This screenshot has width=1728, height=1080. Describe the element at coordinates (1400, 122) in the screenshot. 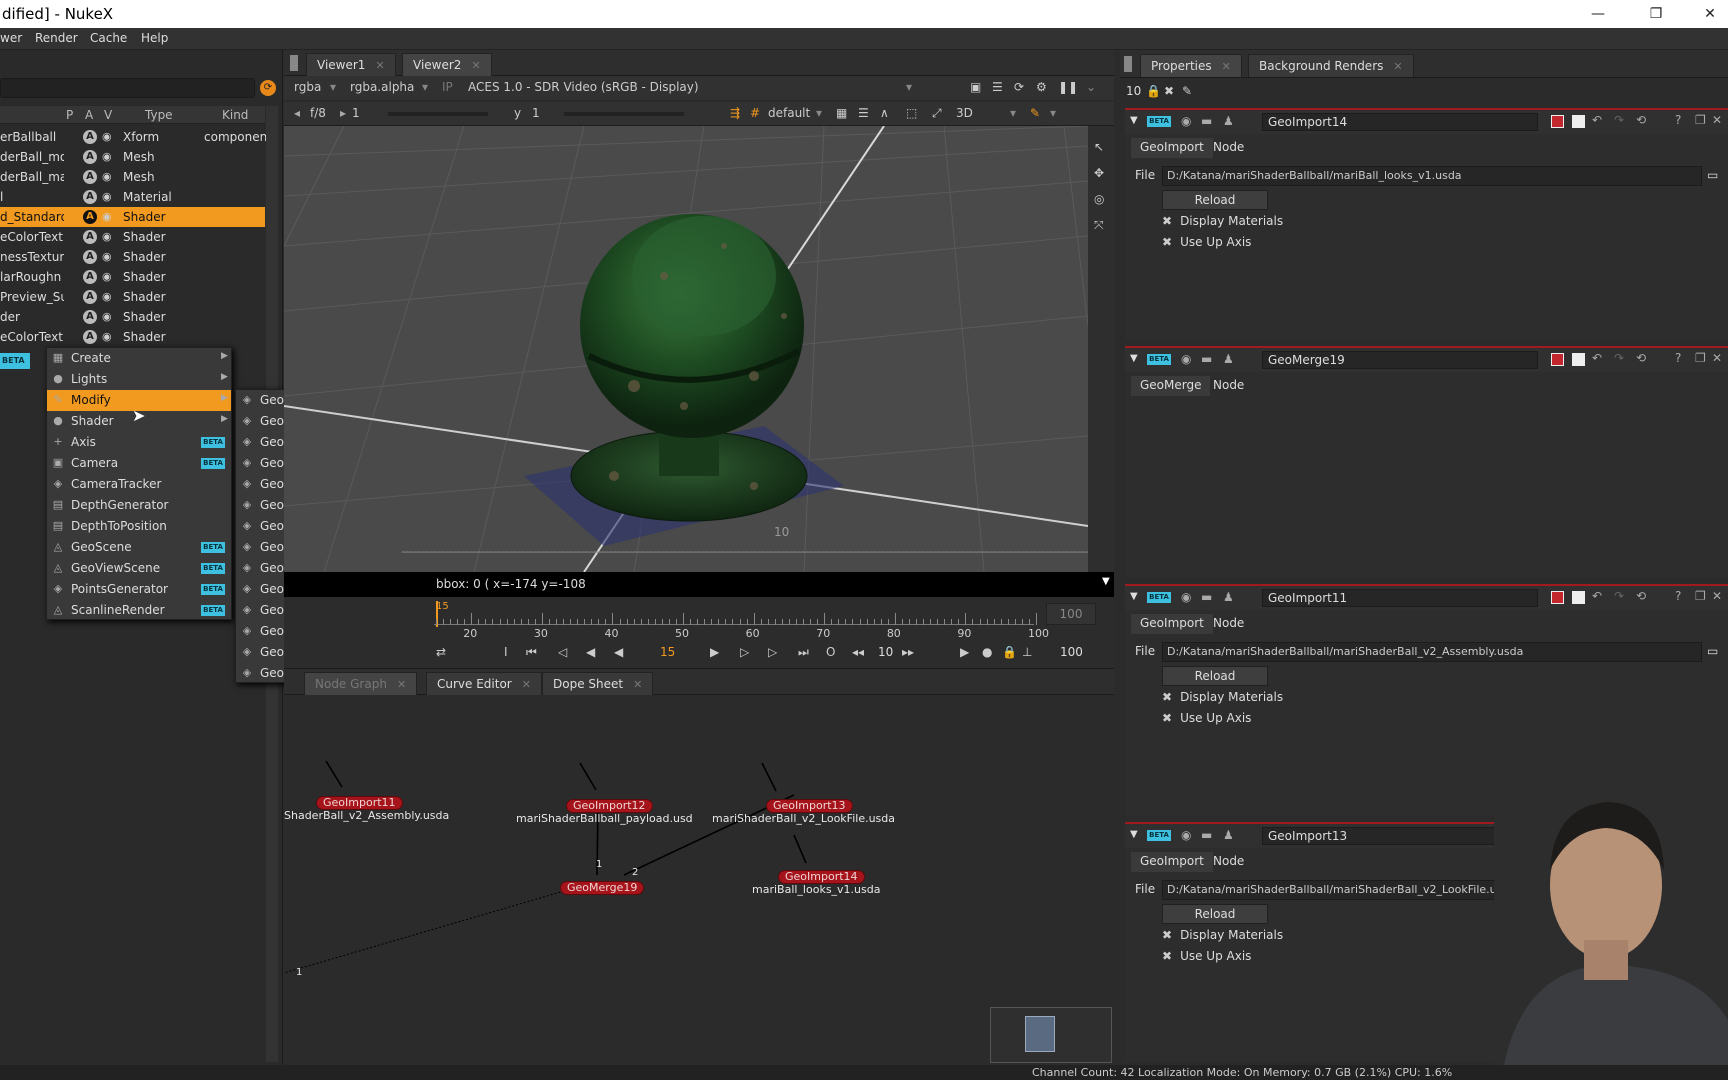

I see `node-name-field: GeoImport14` at that location.